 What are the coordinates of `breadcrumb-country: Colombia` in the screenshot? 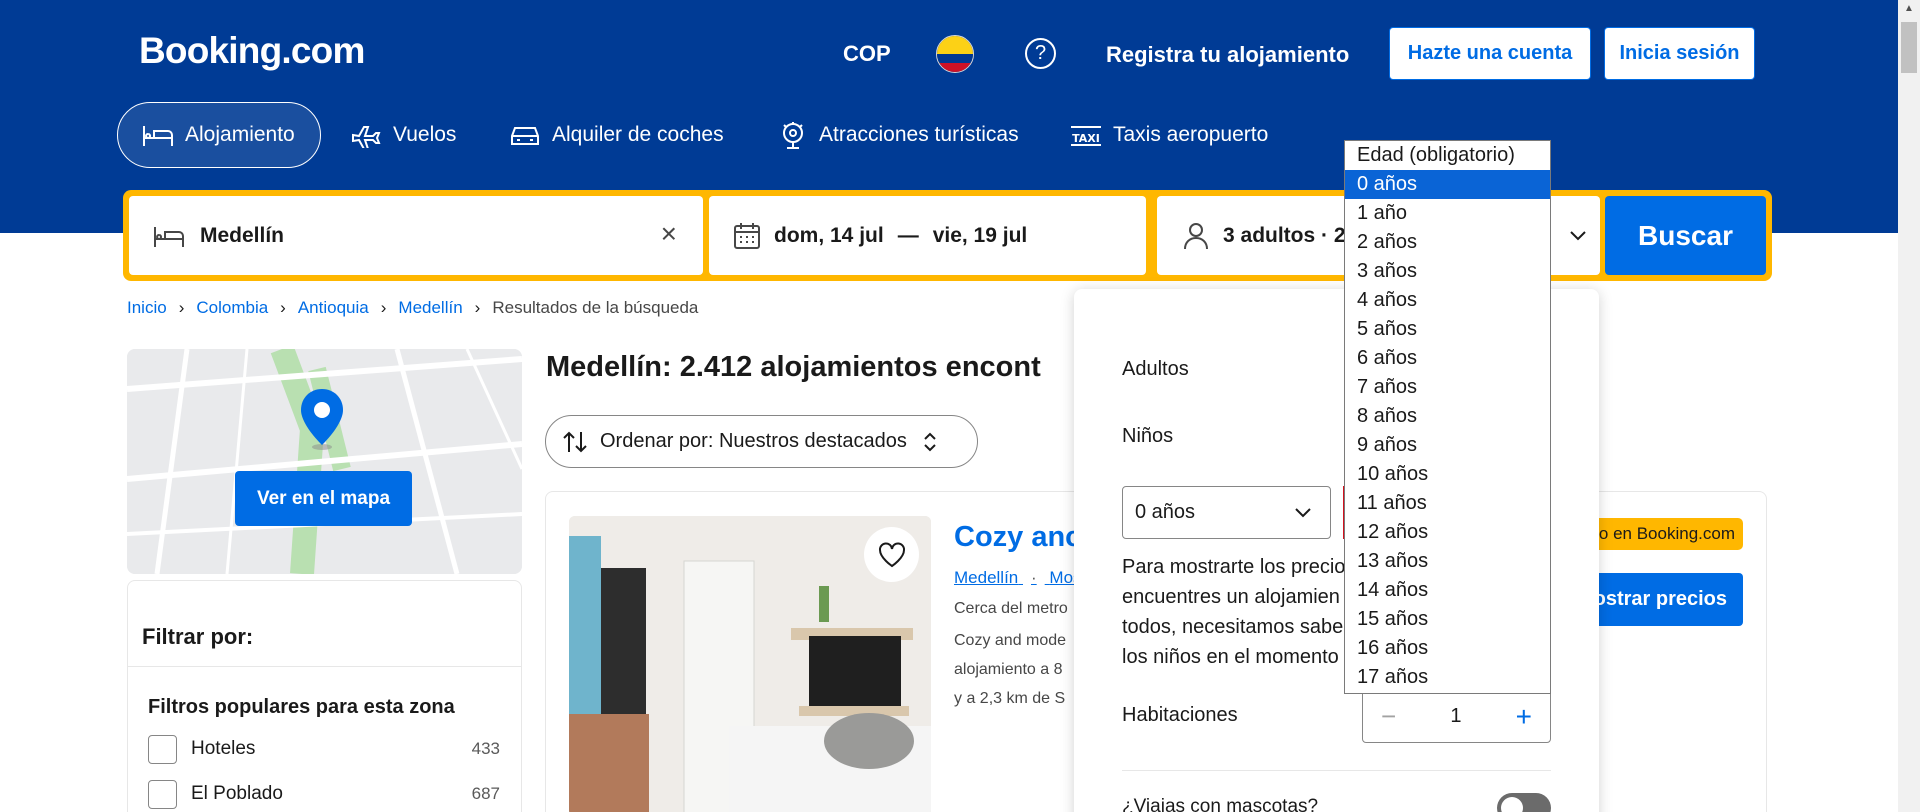 It's located at (232, 308).